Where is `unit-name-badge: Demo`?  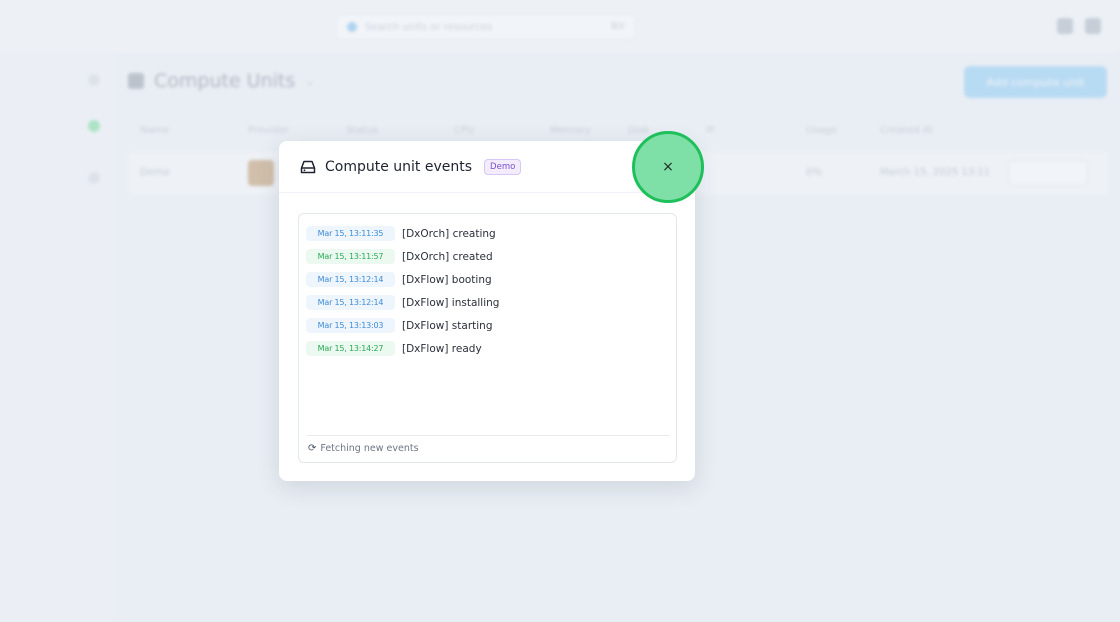 unit-name-badge: Demo is located at coordinates (503, 166).